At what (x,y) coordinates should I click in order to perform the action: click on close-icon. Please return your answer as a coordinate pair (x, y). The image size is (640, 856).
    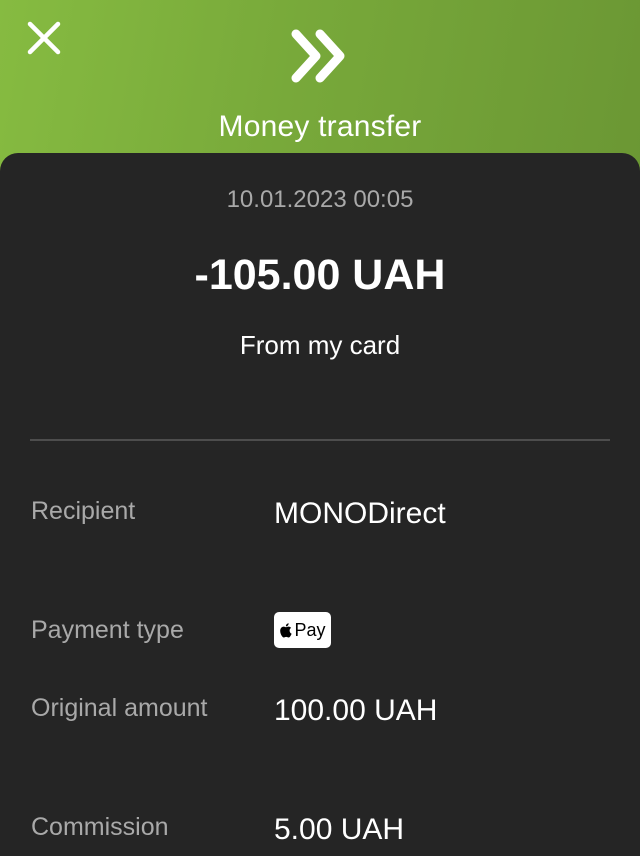
    Looking at the image, I should click on (44, 38).